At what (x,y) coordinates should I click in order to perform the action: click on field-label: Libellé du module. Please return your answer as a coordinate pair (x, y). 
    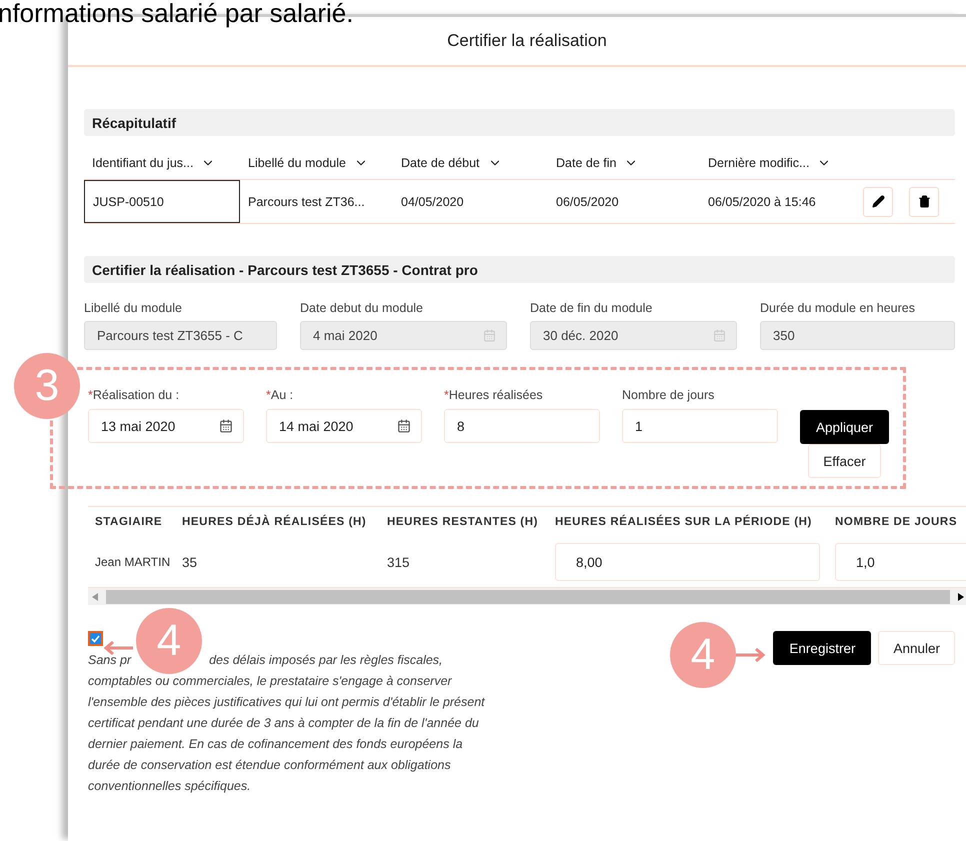
    Looking at the image, I should click on (133, 308).